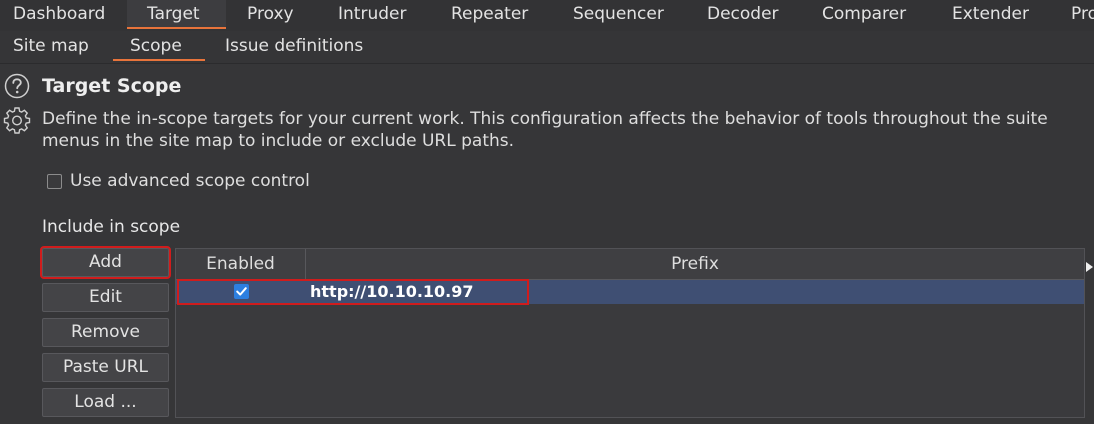 The height and width of the screenshot is (424, 1094). What do you see at coordinates (105, 332) in the screenshot?
I see `remove-button: Remove` at bounding box center [105, 332].